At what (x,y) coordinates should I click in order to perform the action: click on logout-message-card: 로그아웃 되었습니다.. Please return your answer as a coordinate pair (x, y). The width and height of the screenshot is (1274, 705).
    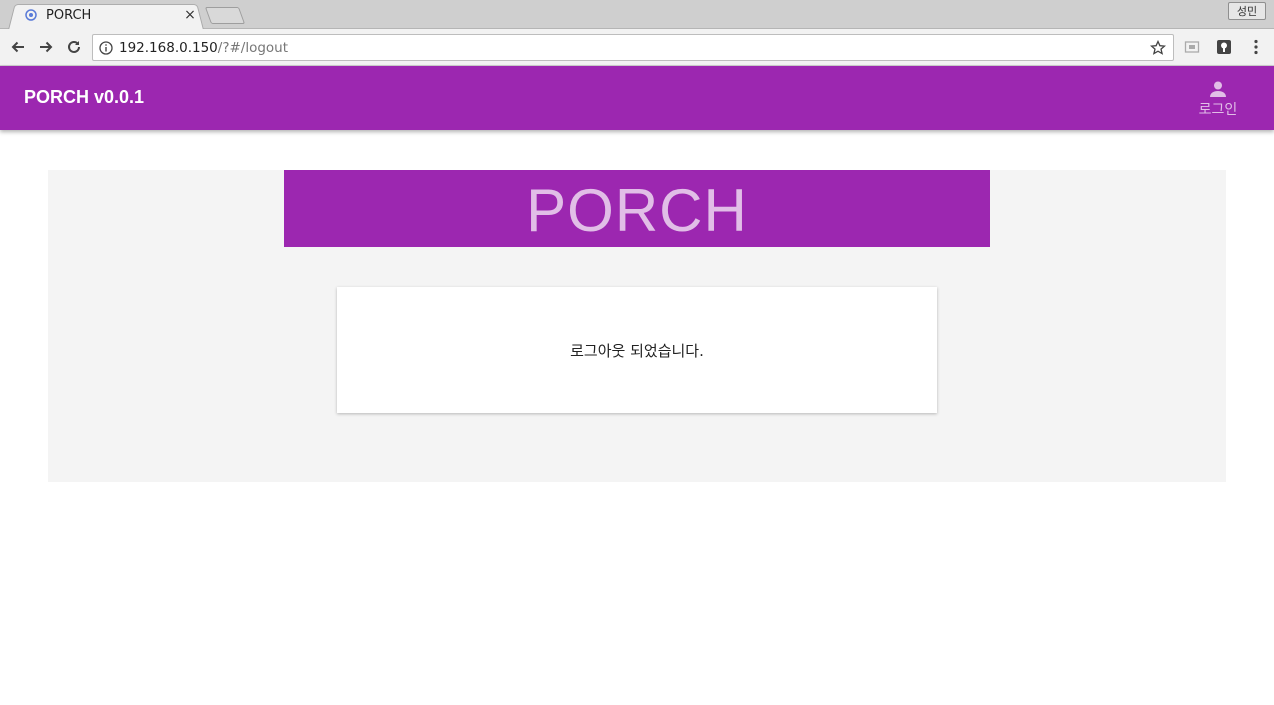
    Looking at the image, I should click on (637, 350).